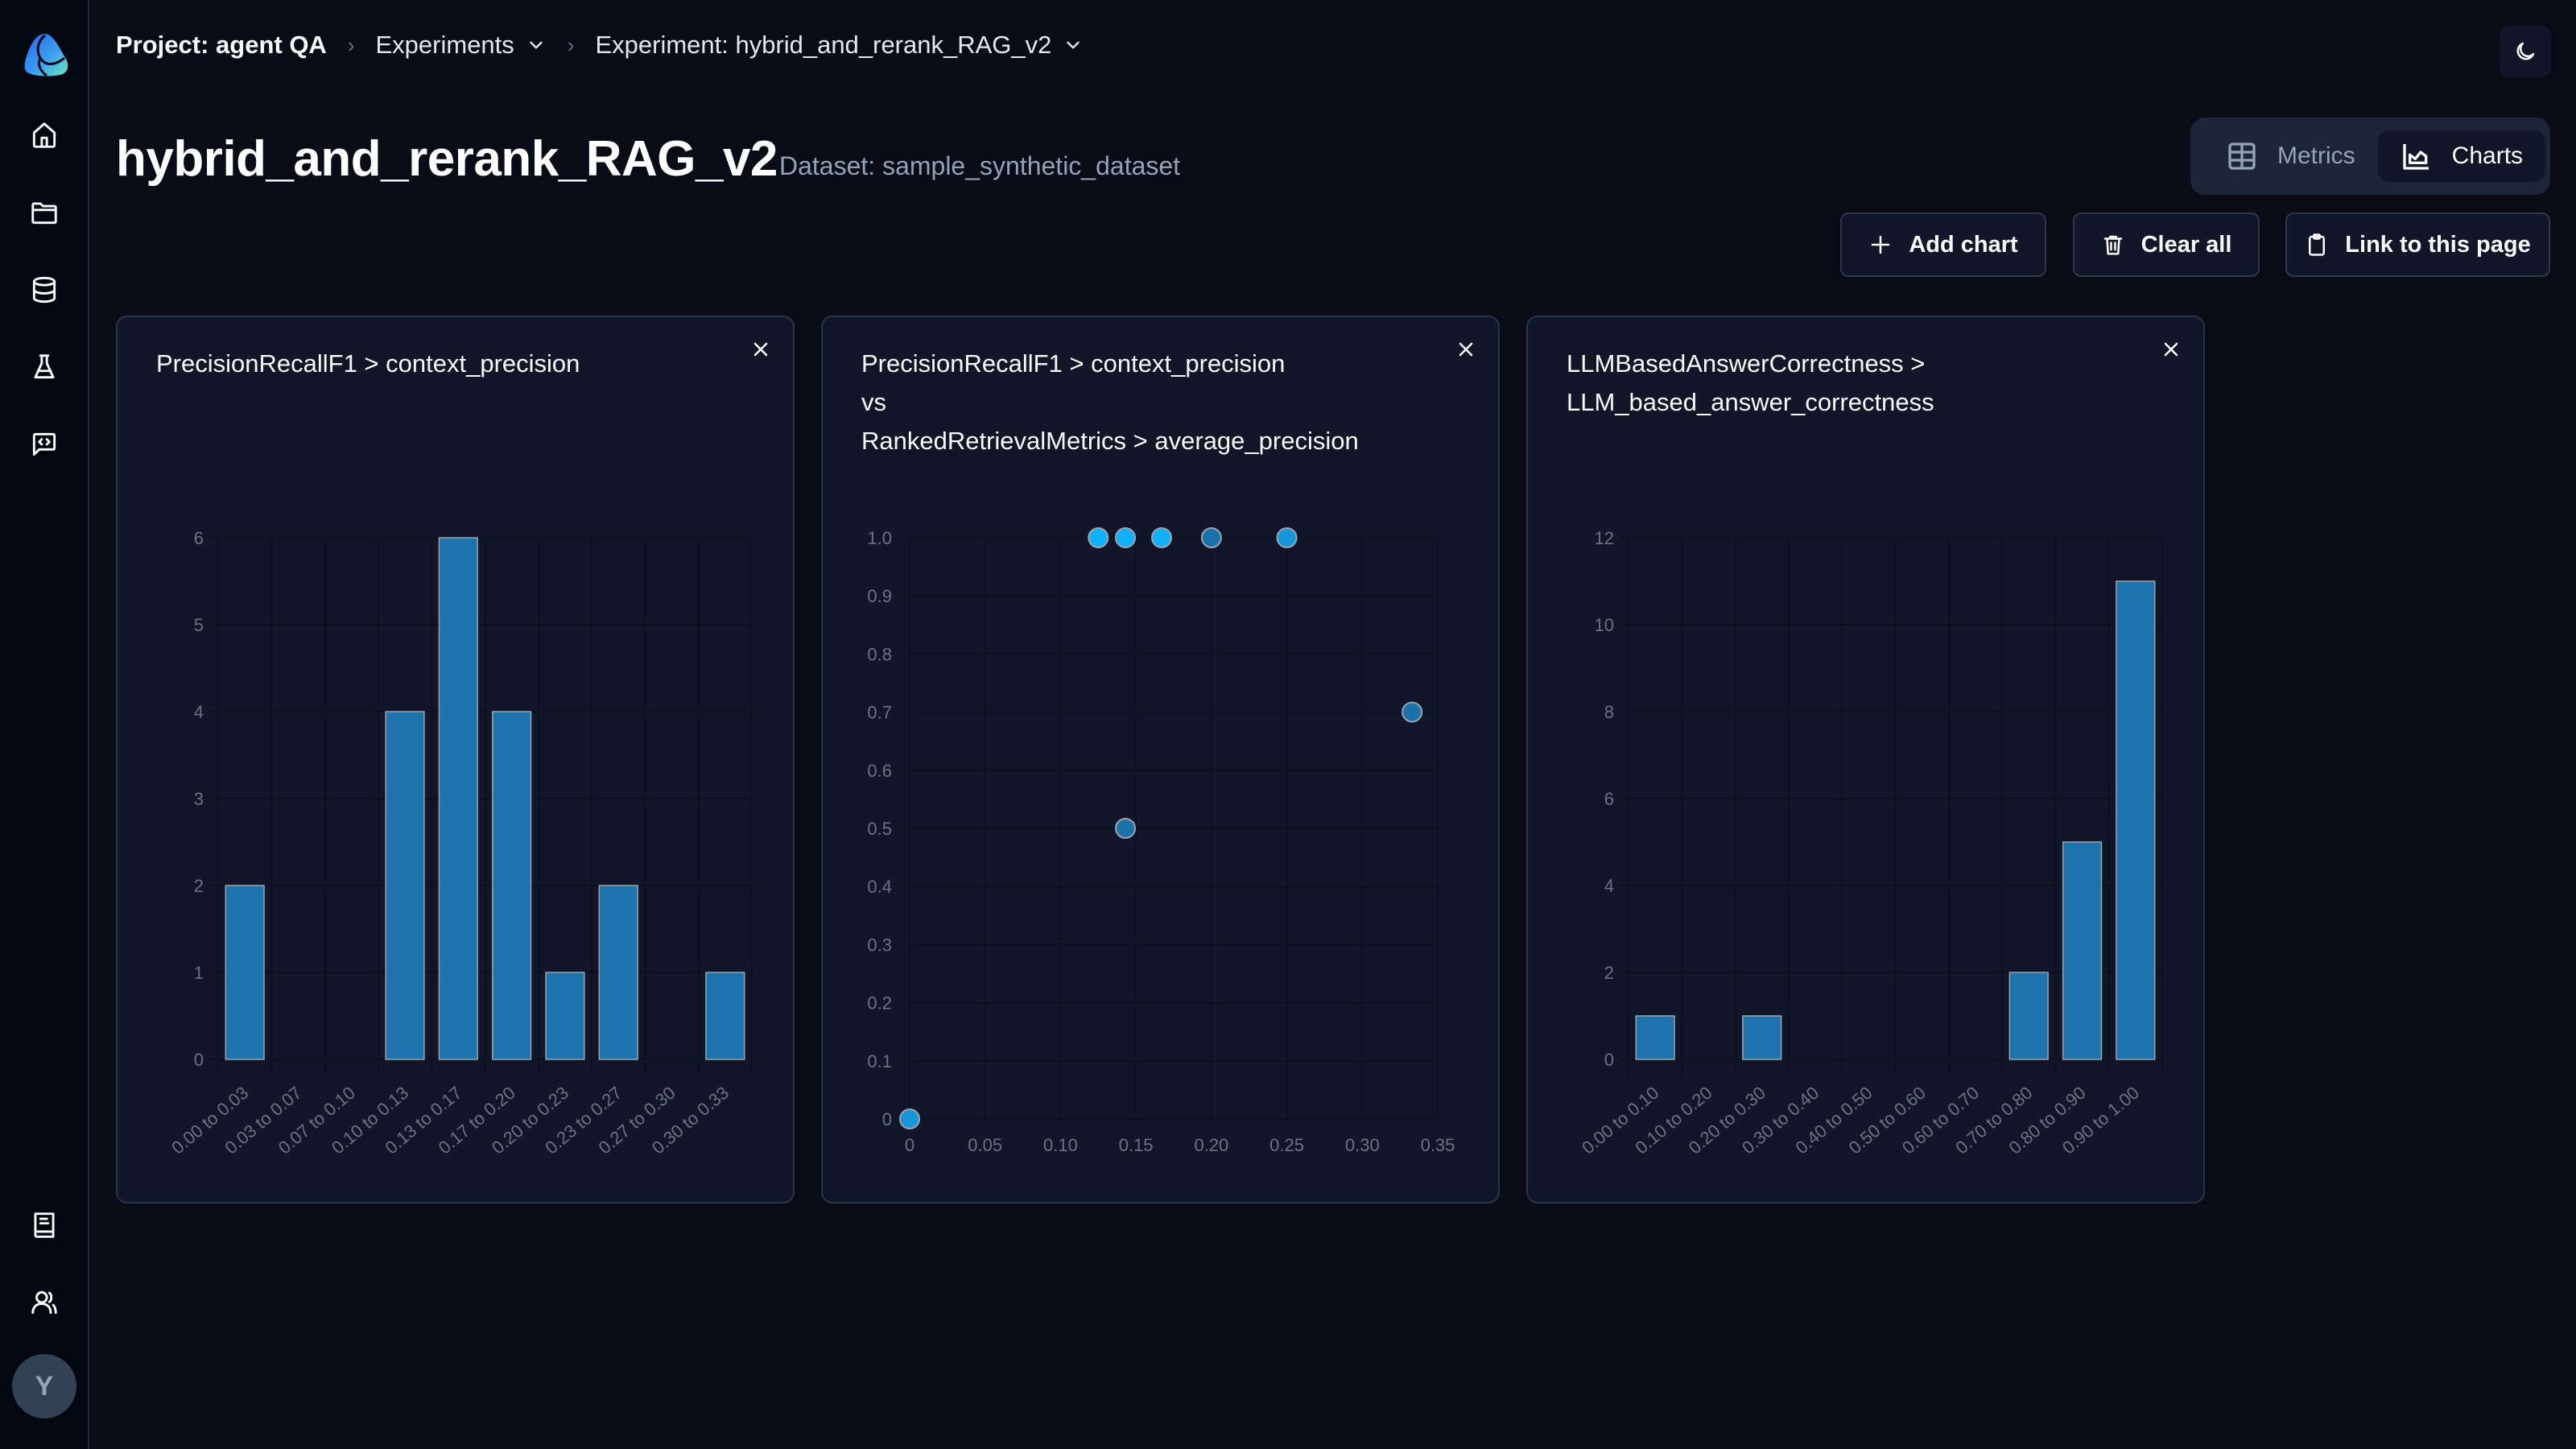 The width and height of the screenshot is (2576, 1449). I want to click on sidebar-item-team, so click(44, 1302).